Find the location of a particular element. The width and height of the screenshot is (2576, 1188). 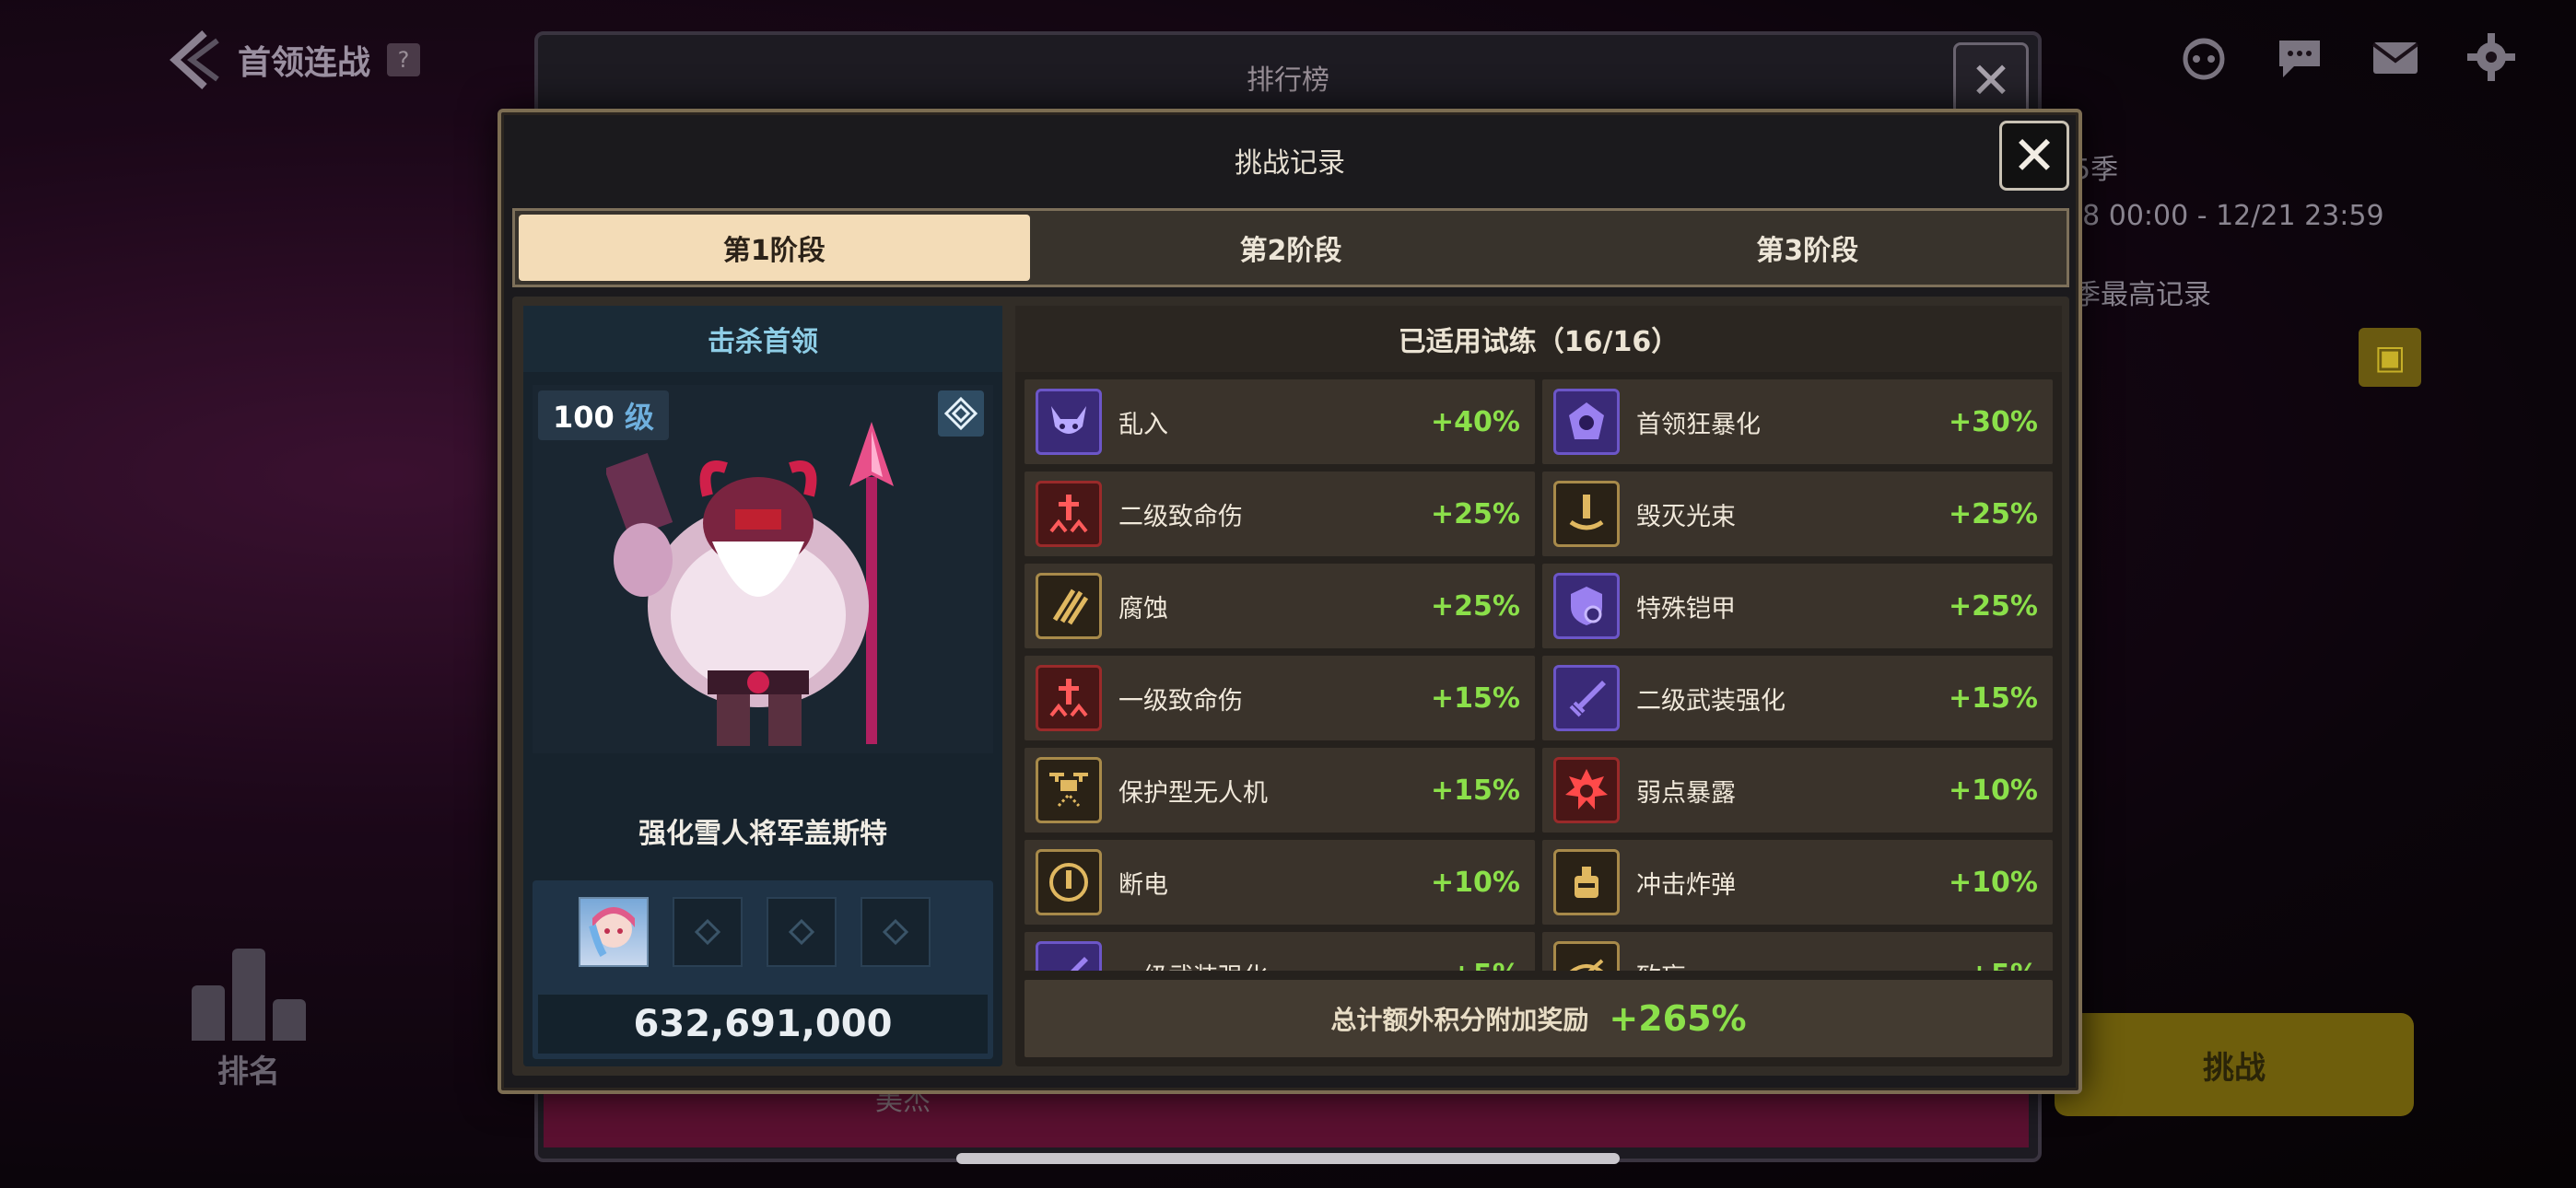

total-bonus-label: 总计额外积分附加奖励 is located at coordinates (1459, 1020).